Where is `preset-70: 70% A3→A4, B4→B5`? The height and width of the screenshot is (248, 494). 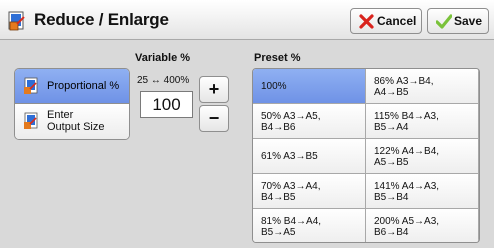
preset-70: 70% A3→A4, B4→B5 is located at coordinates (309, 191).